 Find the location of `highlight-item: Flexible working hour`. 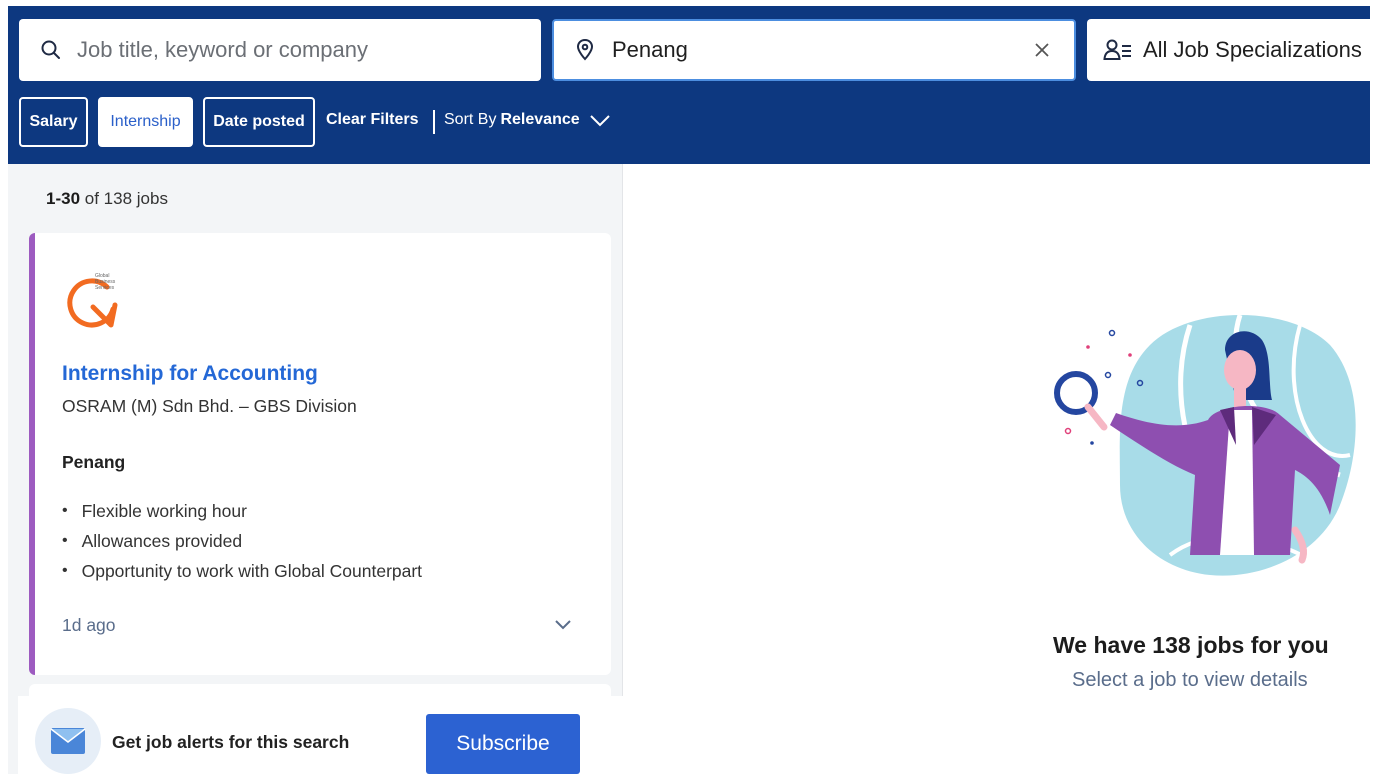

highlight-item: Flexible working hour is located at coordinates (242, 511).